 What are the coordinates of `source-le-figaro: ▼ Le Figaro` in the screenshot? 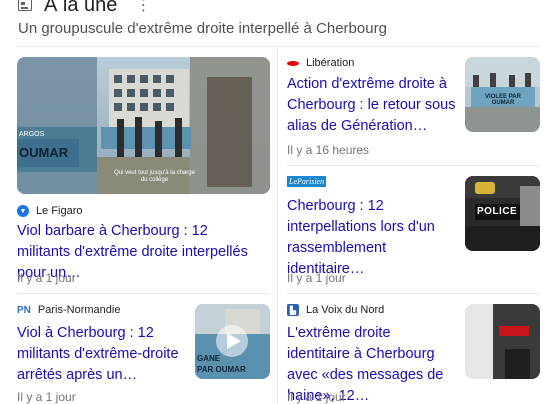 It's located at (49, 211).